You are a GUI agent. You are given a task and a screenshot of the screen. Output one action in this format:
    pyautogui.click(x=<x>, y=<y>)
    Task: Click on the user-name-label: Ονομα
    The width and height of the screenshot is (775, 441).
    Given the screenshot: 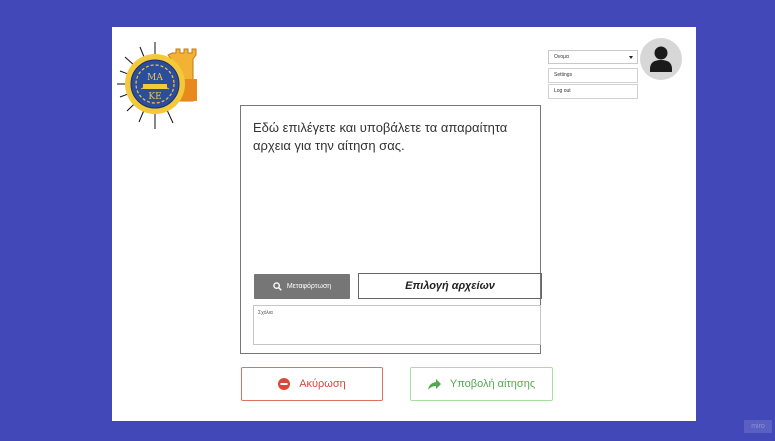 What is the action you would take?
    pyautogui.click(x=561, y=57)
    